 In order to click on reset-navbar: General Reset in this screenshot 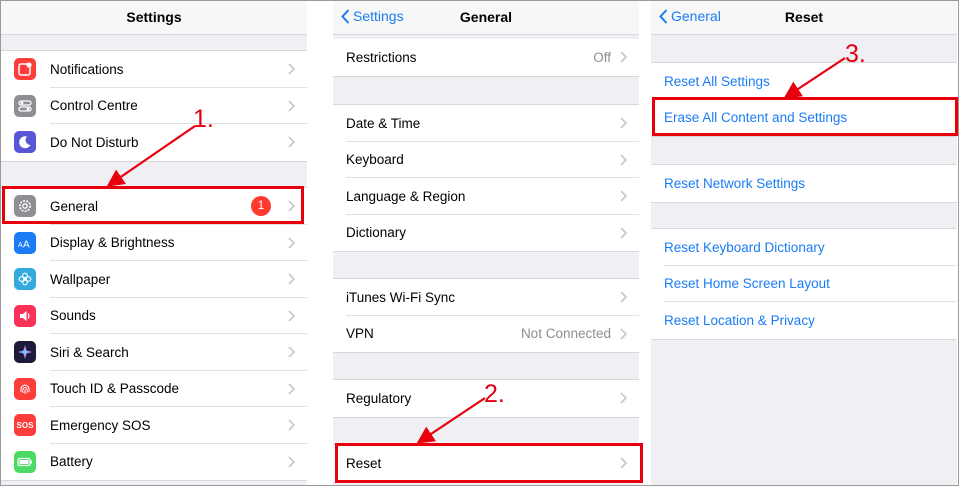, I will do `click(804, 18)`.